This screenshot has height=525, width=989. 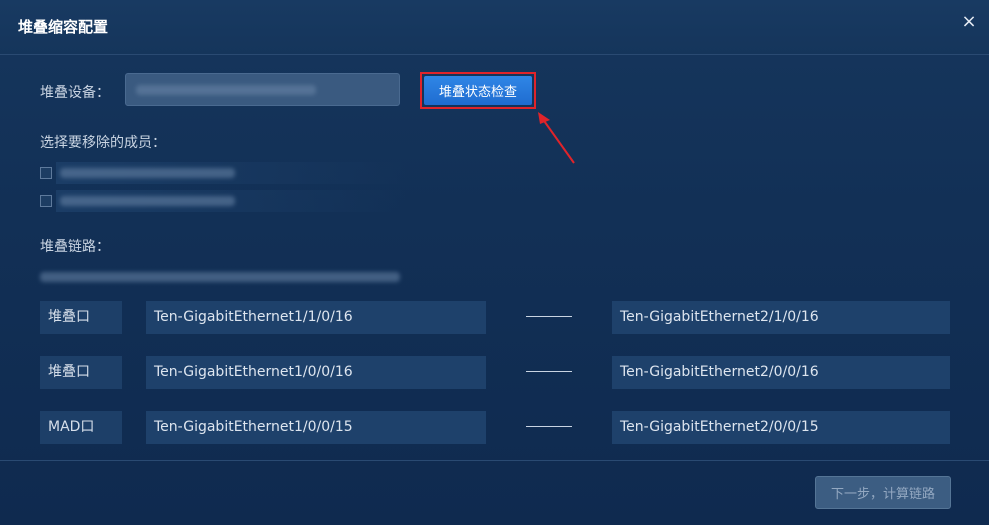 I want to click on right-port-field: Ten-GigabitEthernet2/1/0/16, so click(x=781, y=317).